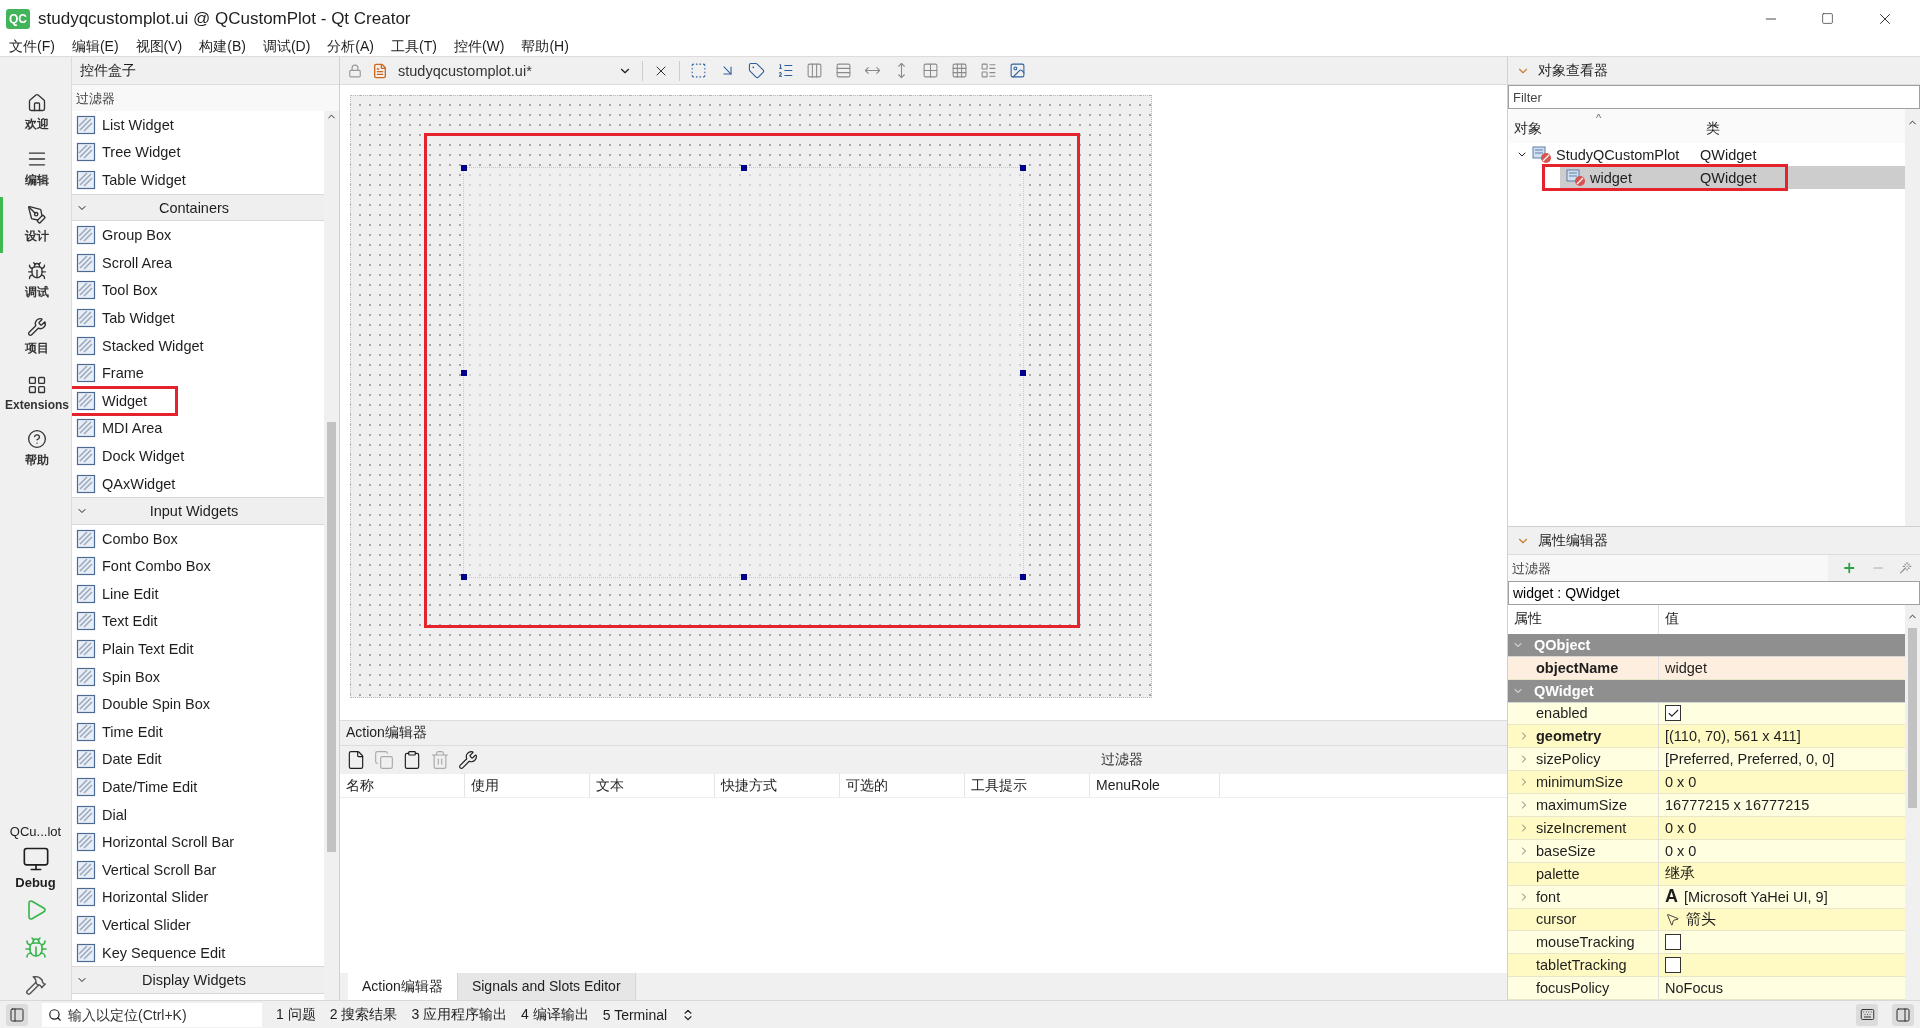 This screenshot has width=1920, height=1028. Describe the element at coordinates (350, 46) in the screenshot. I see `menu-item: 分析(A)` at that location.